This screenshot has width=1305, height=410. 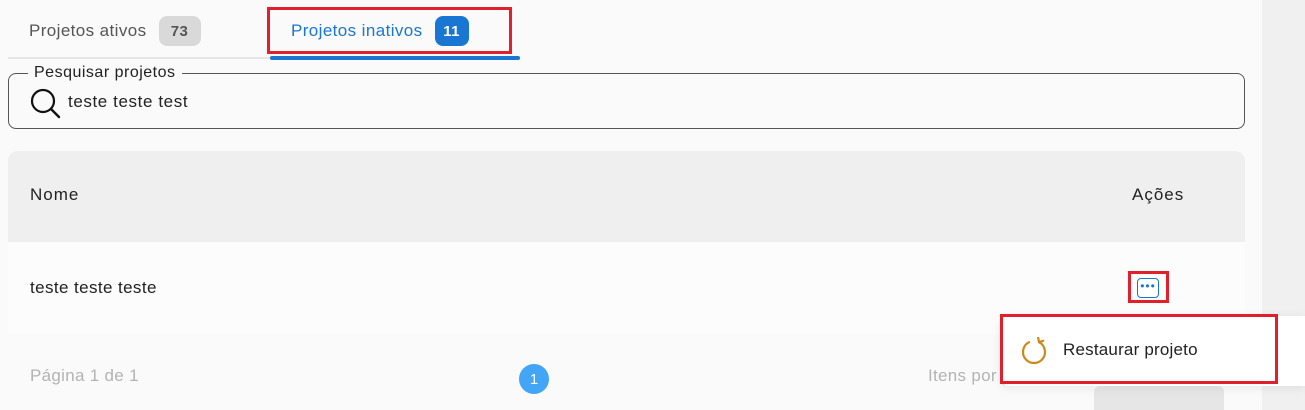 What do you see at coordinates (179, 31) in the screenshot?
I see `count-badge: 73` at bounding box center [179, 31].